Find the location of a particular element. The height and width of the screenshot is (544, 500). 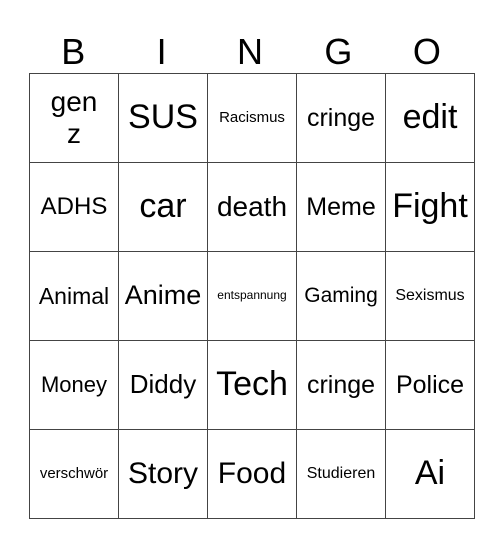

bingo-header: B I N G O is located at coordinates (250, 51).